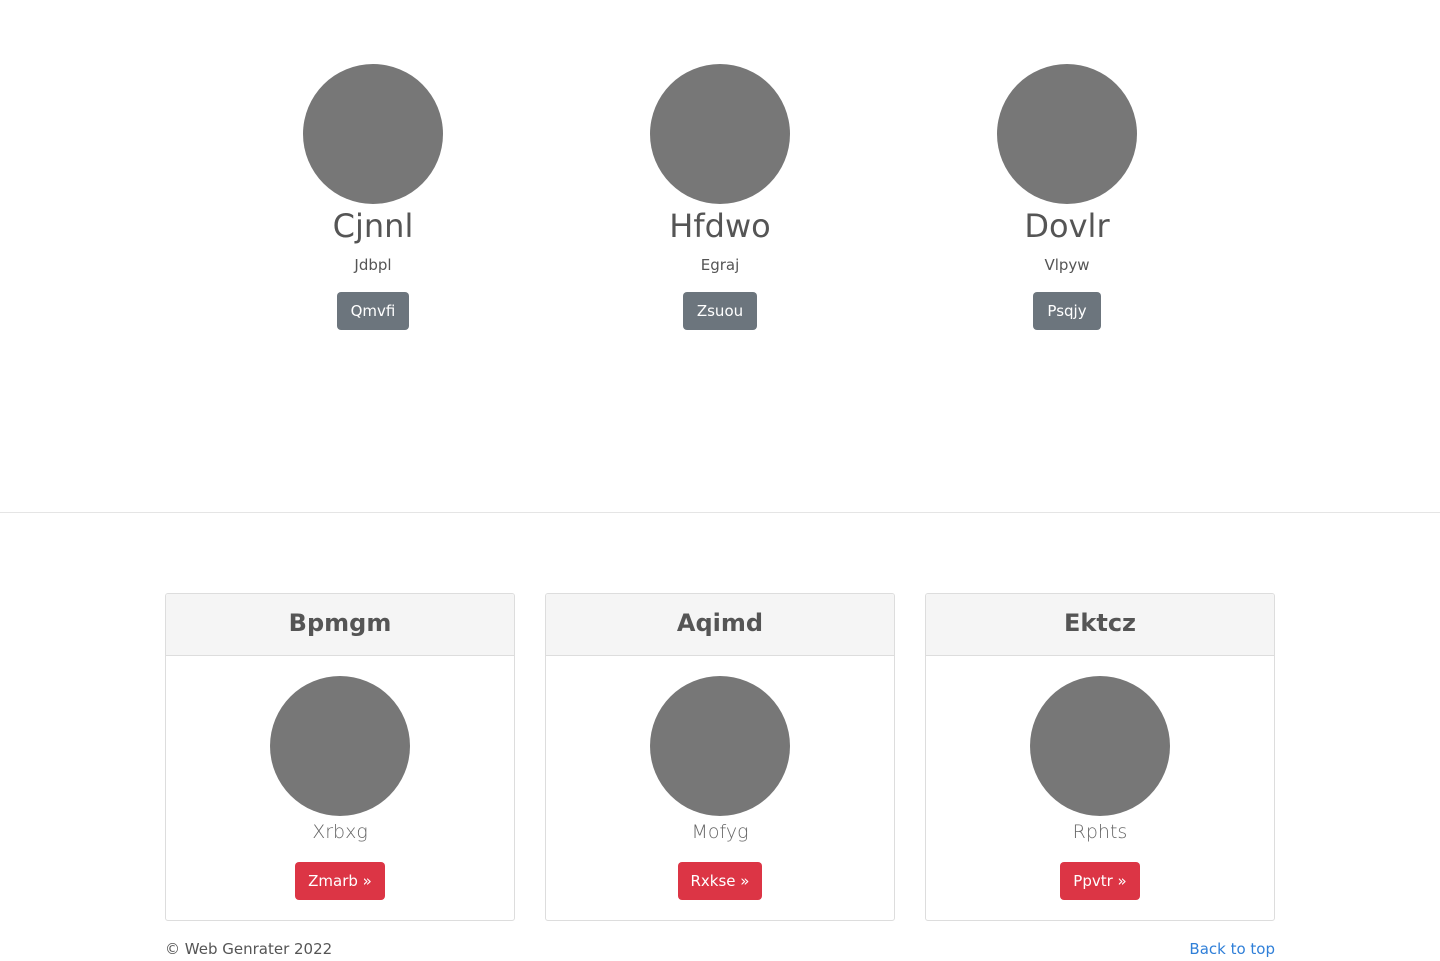 This screenshot has width=1440, height=961. Describe the element at coordinates (249, 949) in the screenshot. I see `copyright-text: © Web Genrater 2022` at that location.